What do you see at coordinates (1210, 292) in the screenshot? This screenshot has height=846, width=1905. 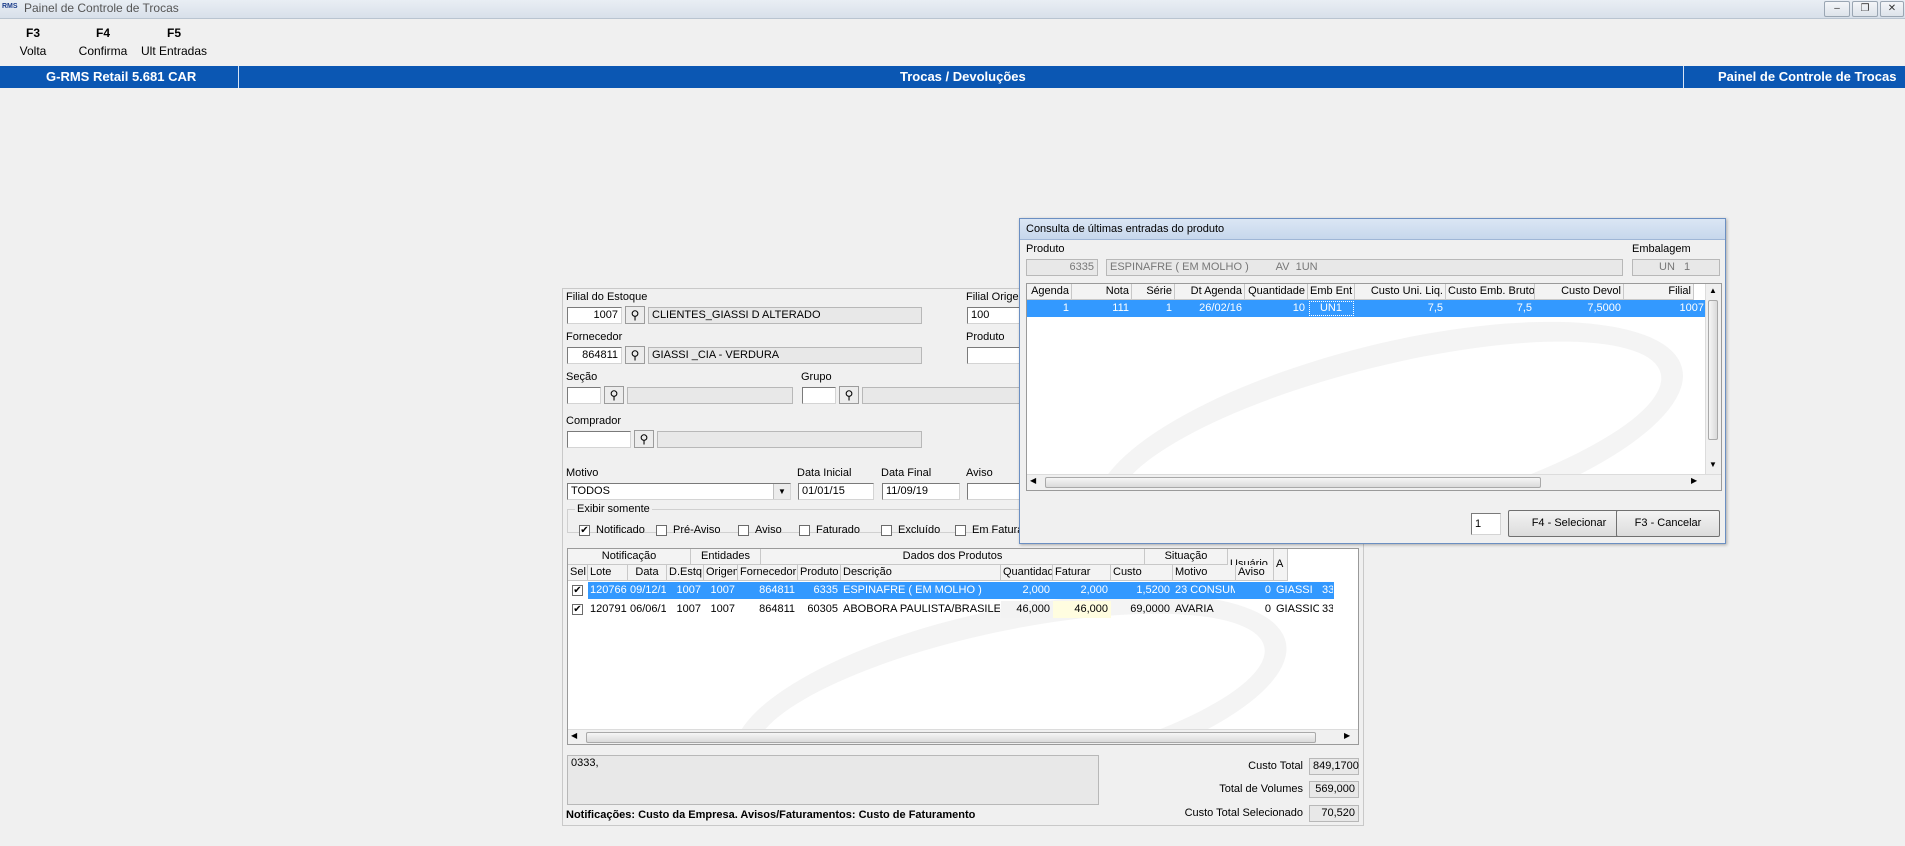 I see `col-dt-agenda: Dt Agenda` at bounding box center [1210, 292].